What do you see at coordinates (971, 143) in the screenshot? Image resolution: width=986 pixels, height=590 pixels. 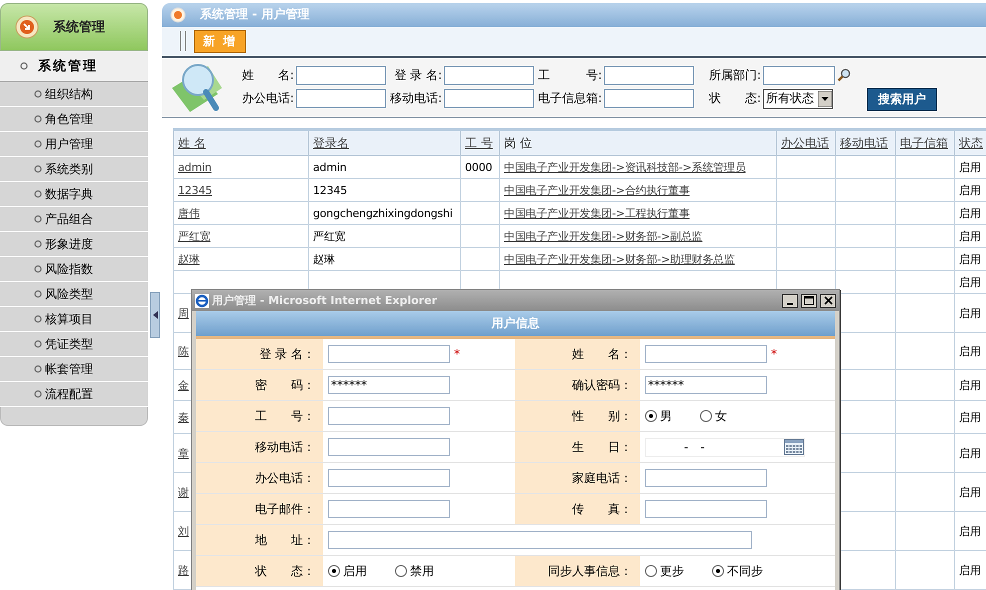 I see `sort-link: 状态` at bounding box center [971, 143].